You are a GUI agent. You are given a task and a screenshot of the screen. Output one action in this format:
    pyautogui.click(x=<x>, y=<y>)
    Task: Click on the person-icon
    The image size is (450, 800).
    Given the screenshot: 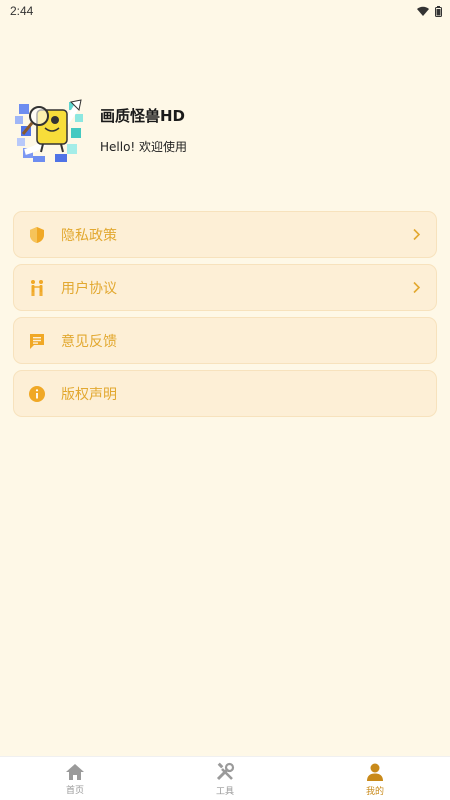 What is the action you would take?
    pyautogui.click(x=375, y=772)
    